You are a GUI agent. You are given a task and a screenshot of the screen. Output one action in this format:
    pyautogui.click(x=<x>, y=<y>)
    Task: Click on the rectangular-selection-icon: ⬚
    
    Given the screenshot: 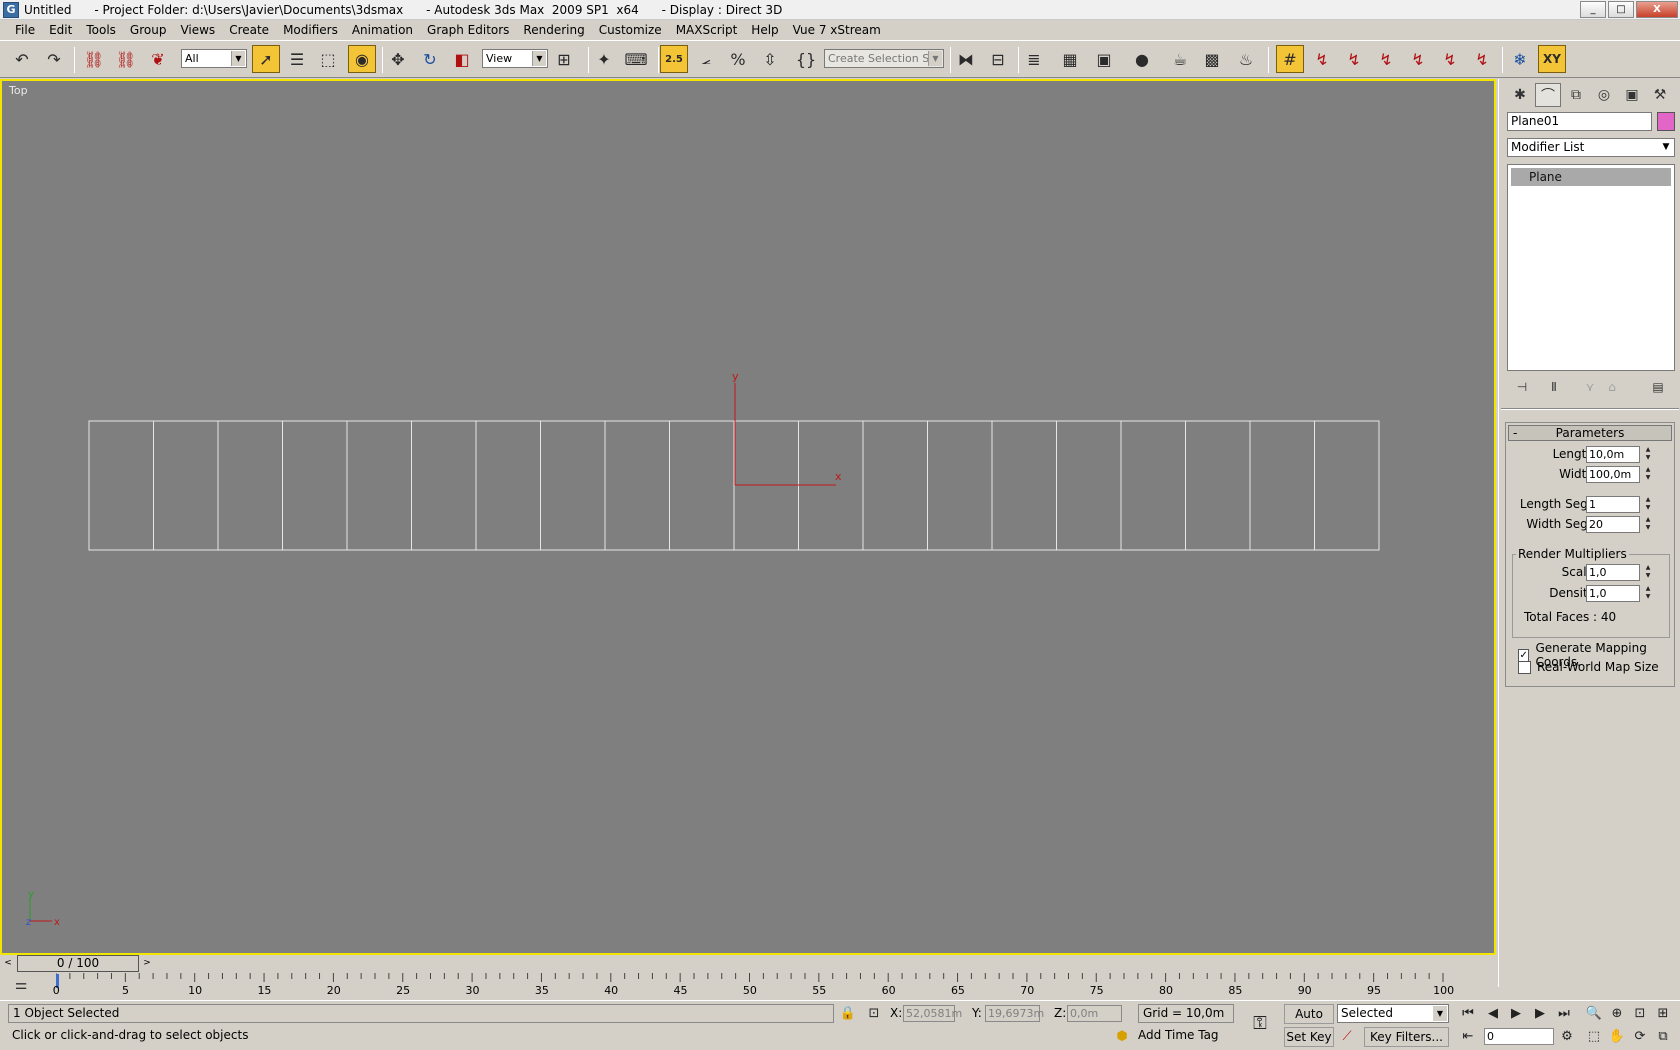 What is the action you would take?
    pyautogui.click(x=328, y=59)
    